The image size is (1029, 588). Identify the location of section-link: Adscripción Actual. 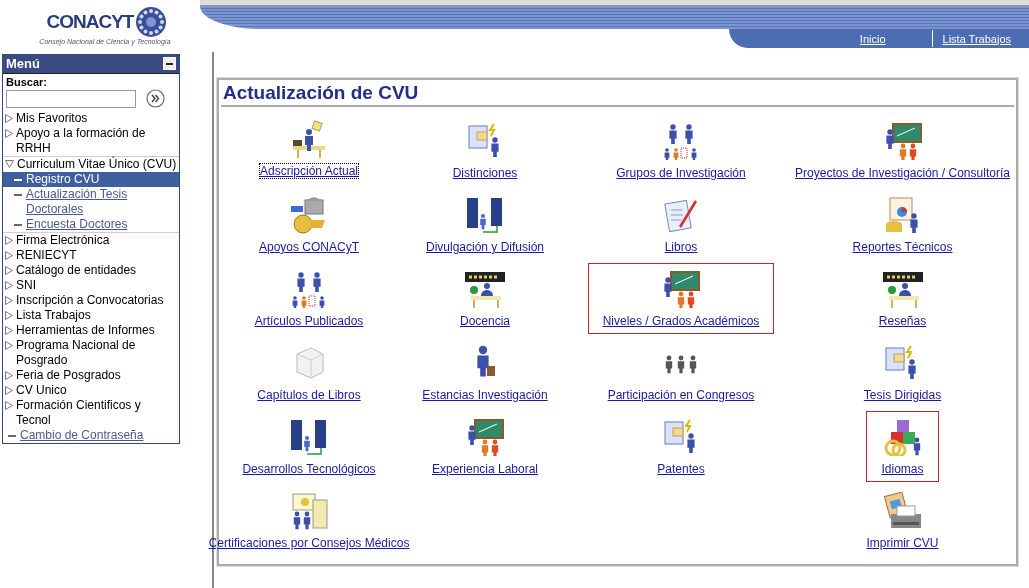
(309, 171).